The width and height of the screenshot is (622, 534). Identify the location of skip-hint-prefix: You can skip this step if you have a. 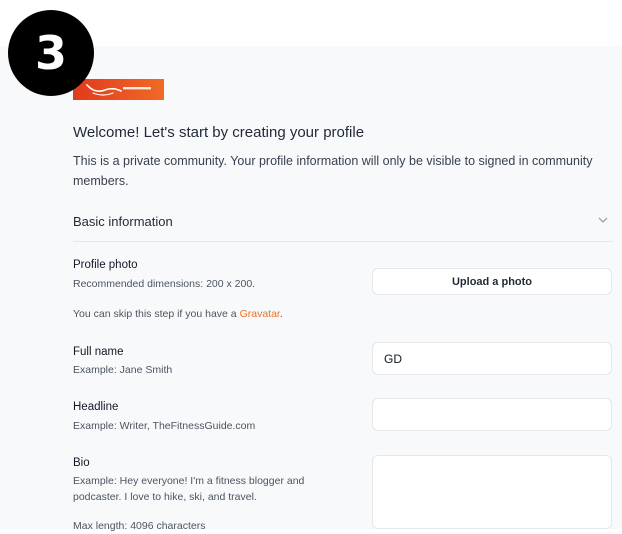
(156, 314).